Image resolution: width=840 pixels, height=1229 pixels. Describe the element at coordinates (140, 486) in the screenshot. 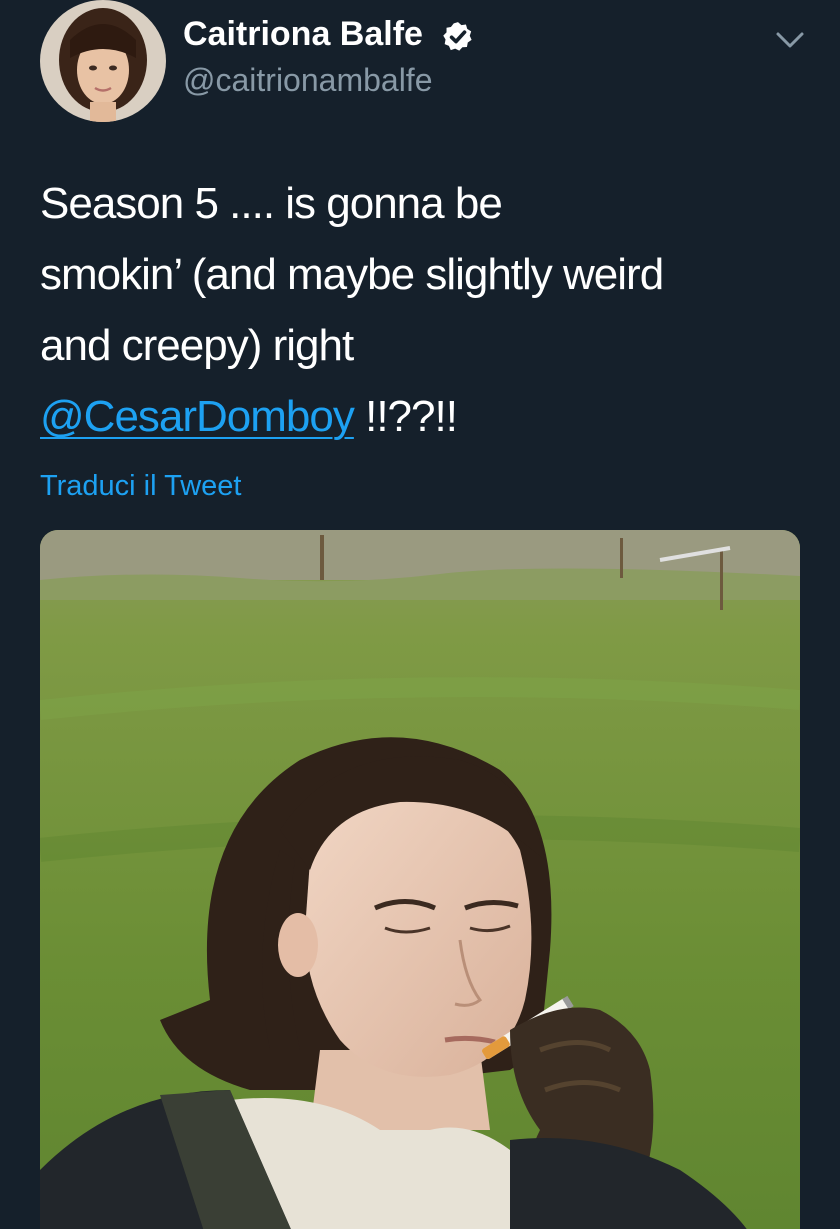

I see `translate-tweet-link: Traduci il Tweet` at that location.